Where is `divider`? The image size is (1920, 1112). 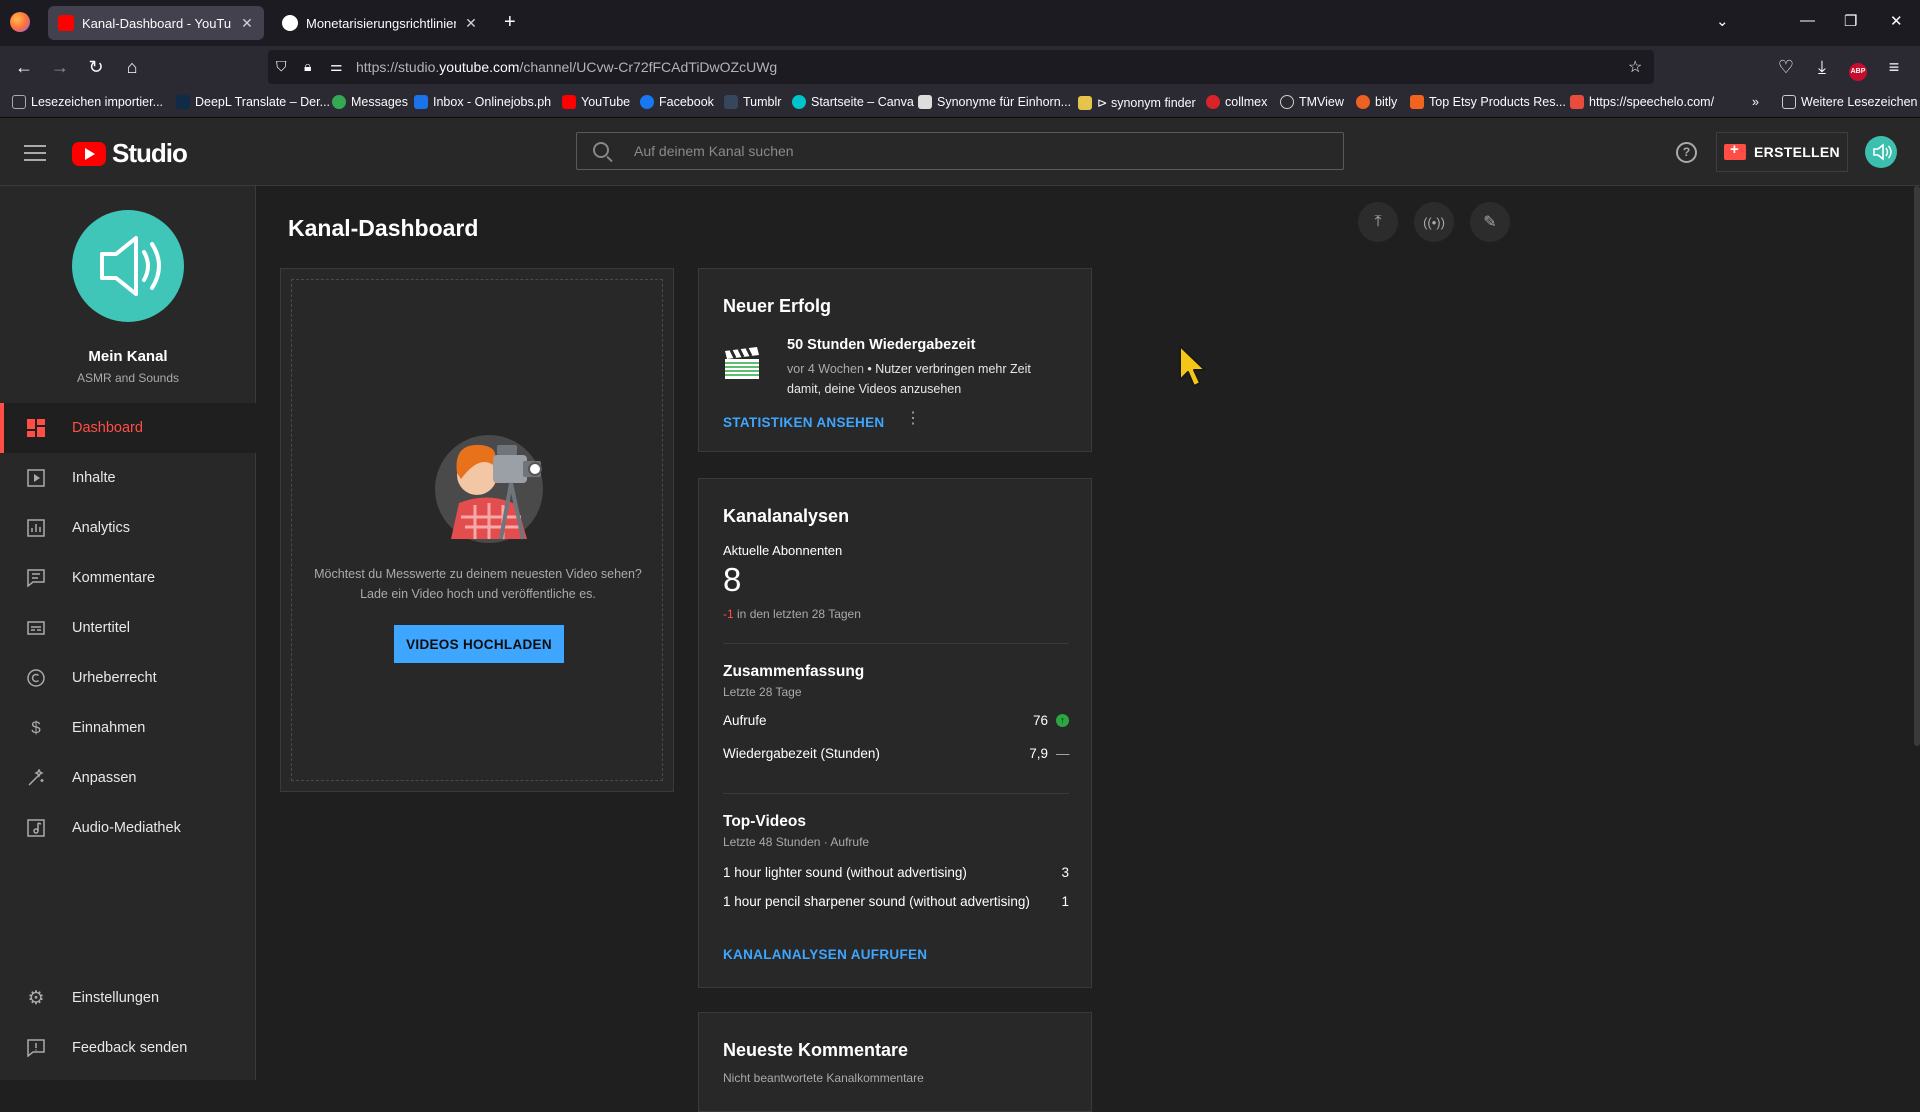
divider is located at coordinates (896, 793).